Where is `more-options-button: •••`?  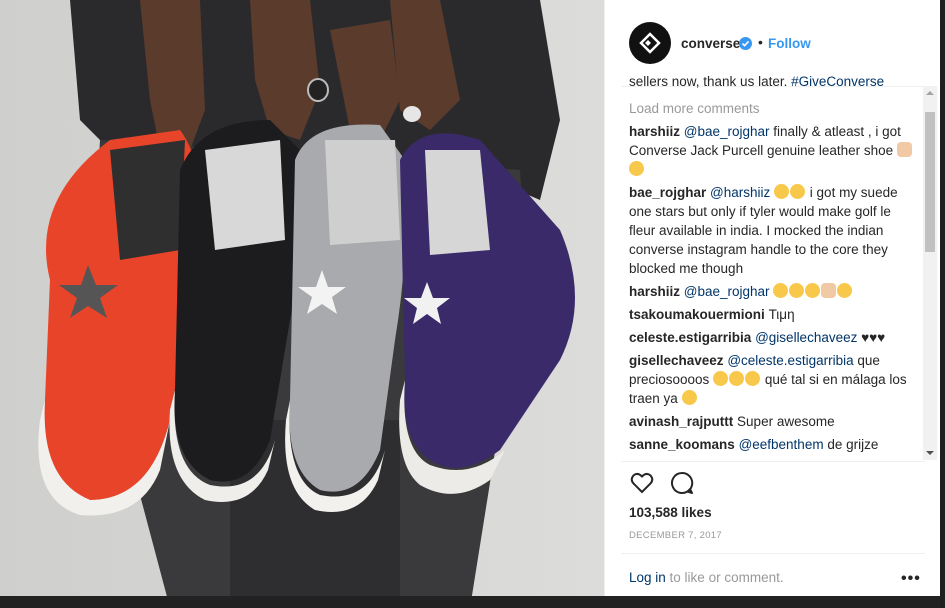 more-options-button: ••• is located at coordinates (911, 579).